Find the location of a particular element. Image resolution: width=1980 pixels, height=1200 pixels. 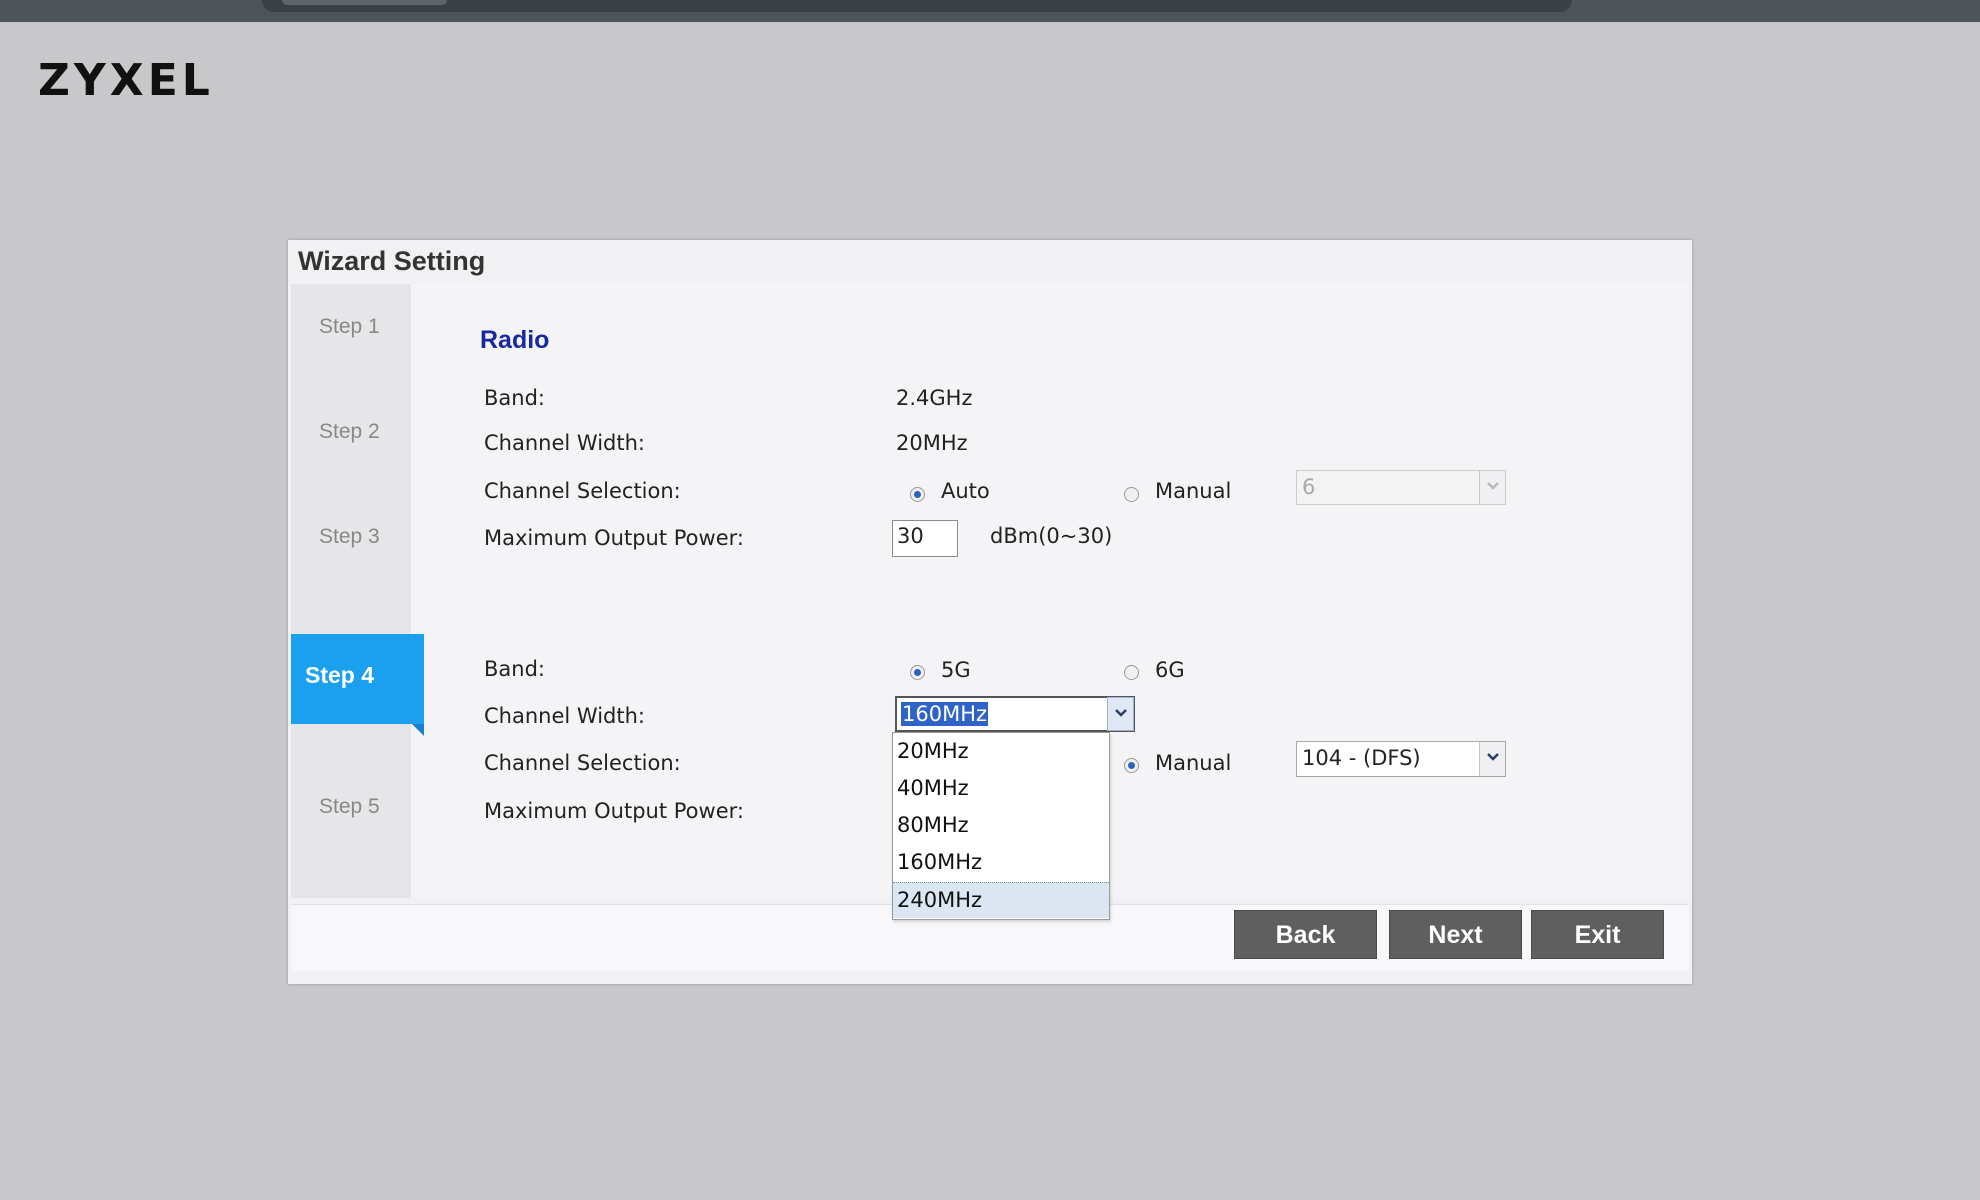

dropdown-option-160mhz: 160MHz is located at coordinates (1001, 863).